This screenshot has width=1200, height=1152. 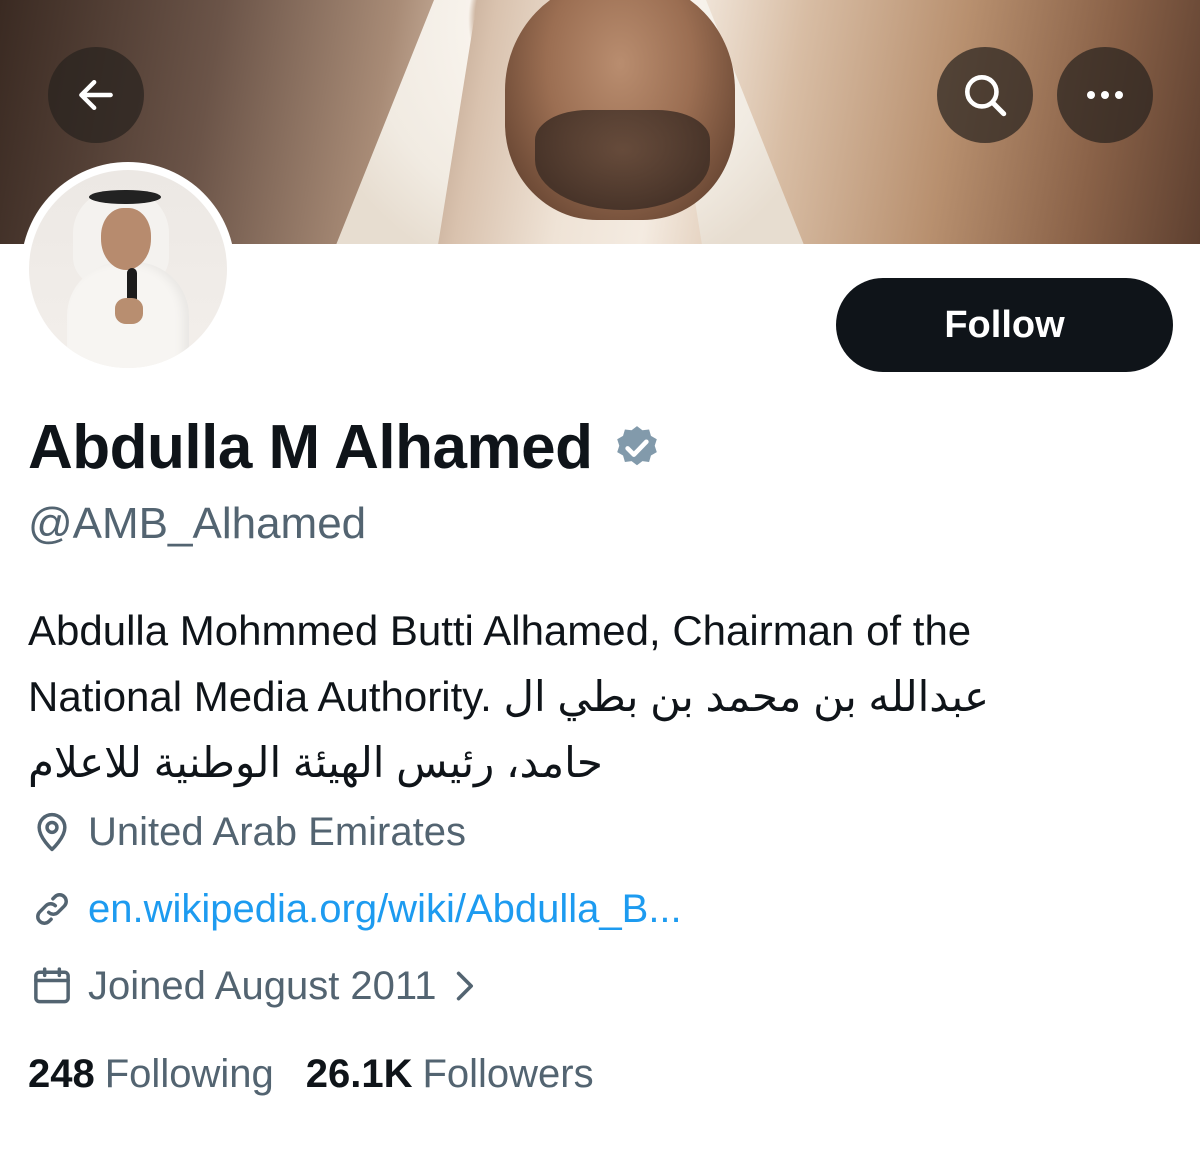 What do you see at coordinates (126, 239) in the screenshot?
I see `avatar-face` at bounding box center [126, 239].